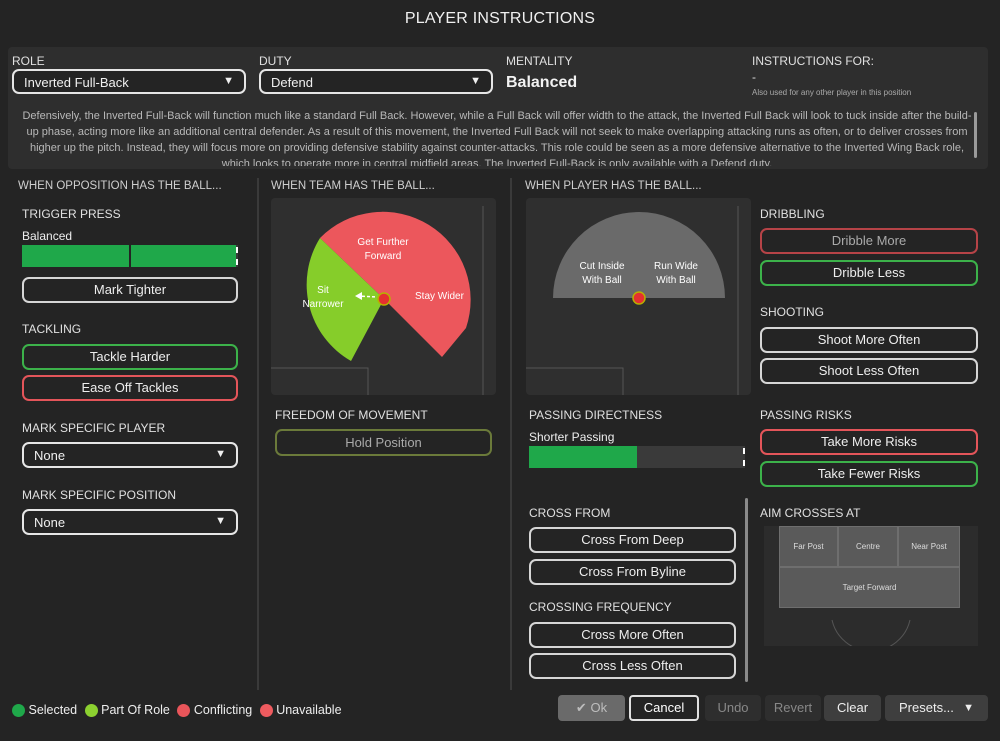 The image size is (1000, 741). Describe the element at coordinates (929, 546) in the screenshot. I see `near-post-target: Near Post` at that location.